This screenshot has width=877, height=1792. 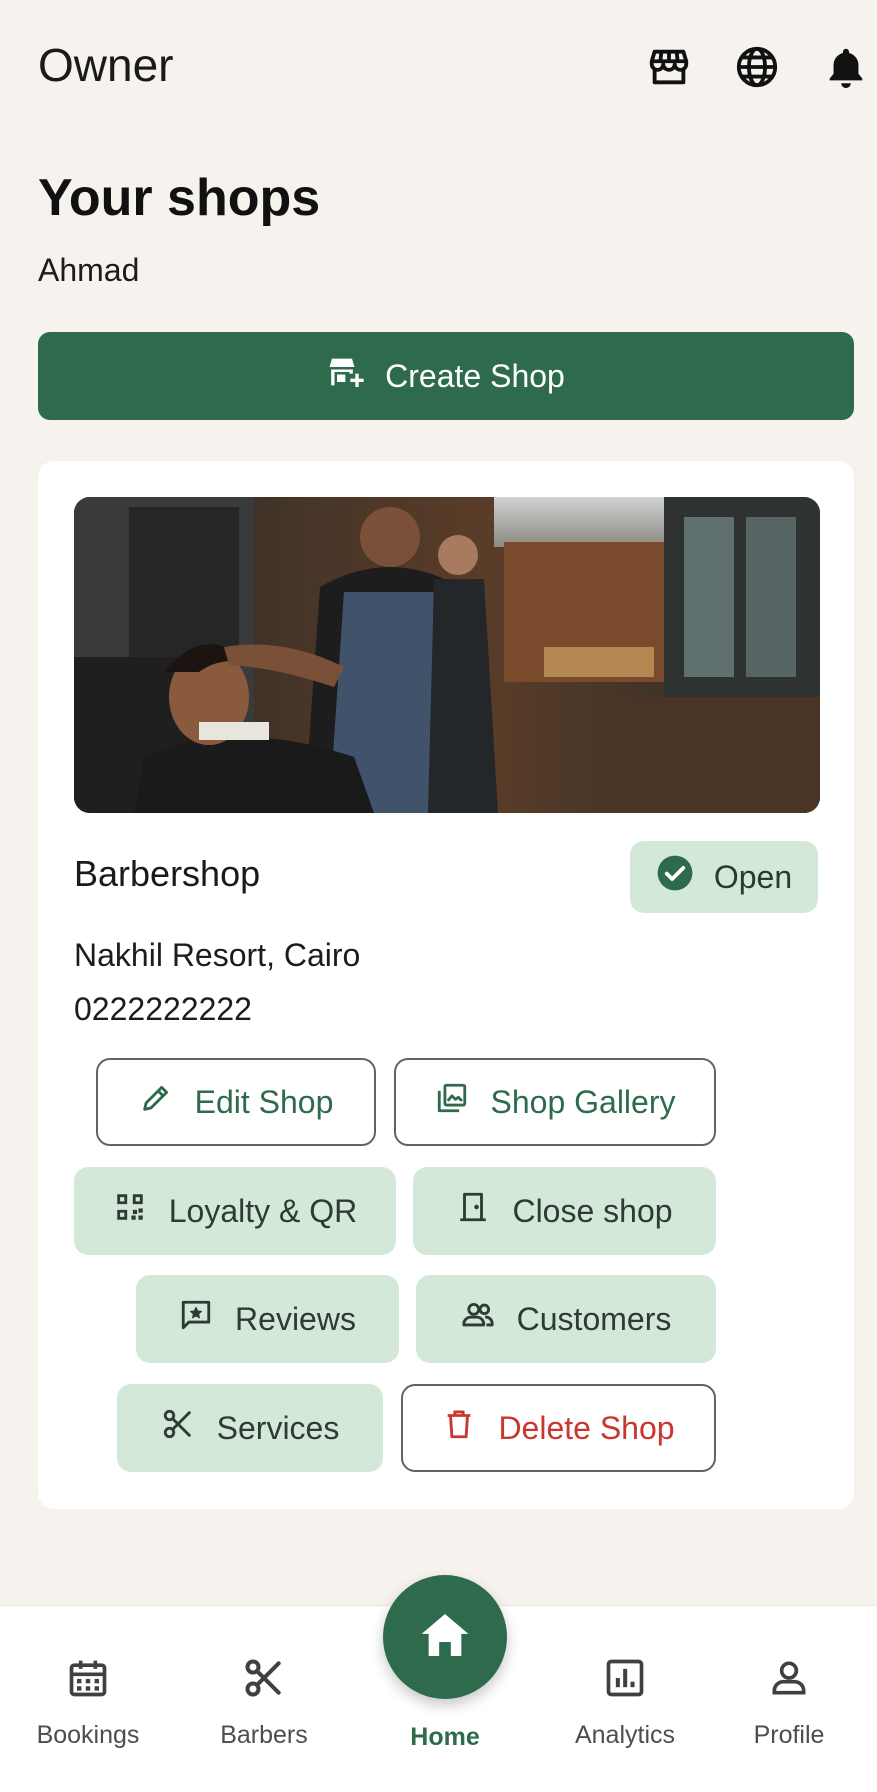 What do you see at coordinates (789, 1680) in the screenshot?
I see `person-icon` at bounding box center [789, 1680].